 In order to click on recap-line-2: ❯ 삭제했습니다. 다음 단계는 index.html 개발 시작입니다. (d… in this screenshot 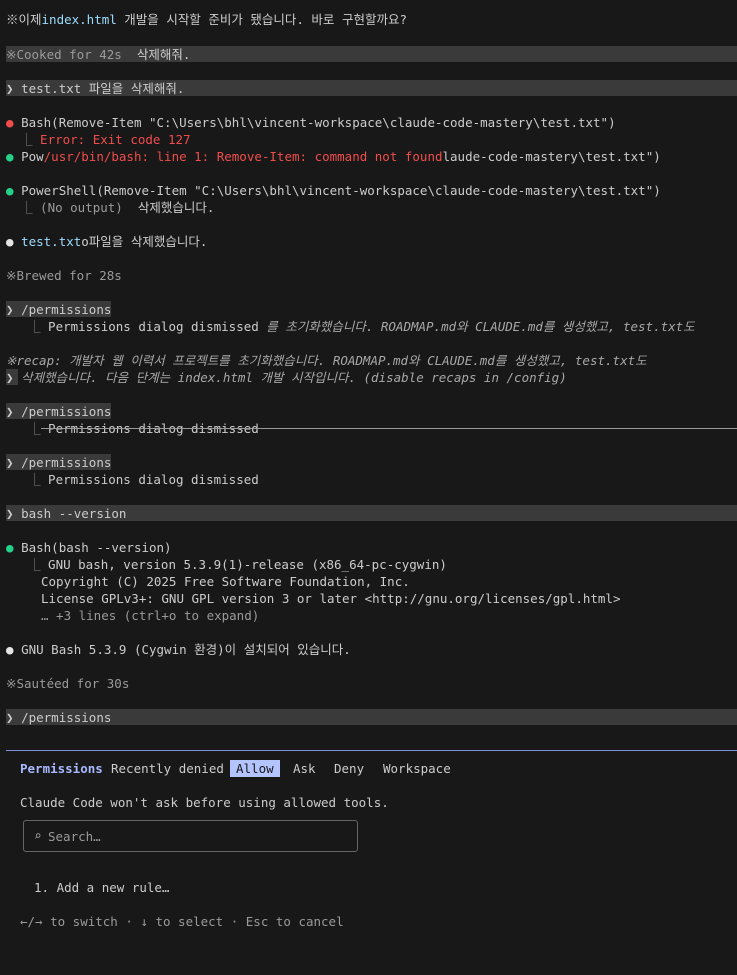, I will do `click(286, 377)`.